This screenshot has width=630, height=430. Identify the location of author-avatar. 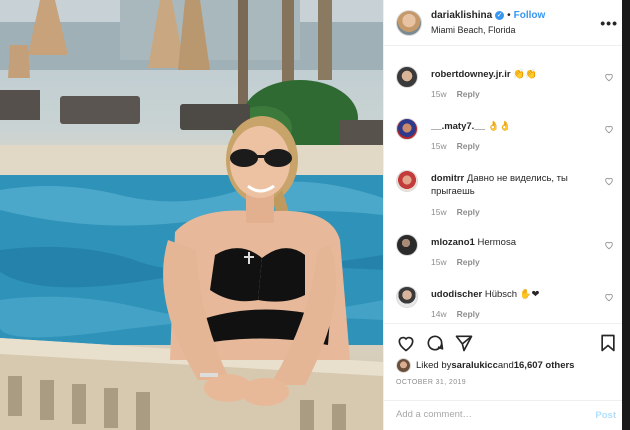
(409, 22).